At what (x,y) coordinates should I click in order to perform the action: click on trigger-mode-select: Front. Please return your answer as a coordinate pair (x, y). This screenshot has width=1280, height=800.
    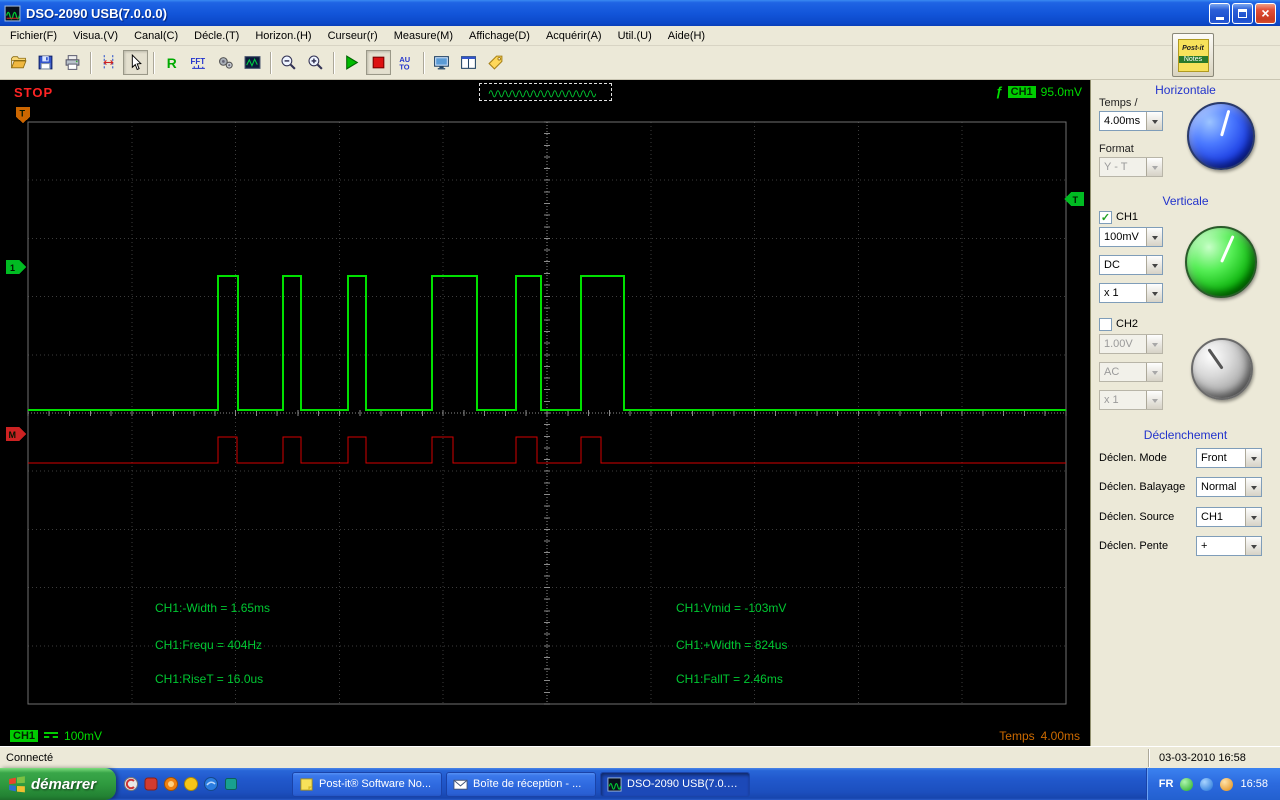
    Looking at the image, I should click on (1229, 458).